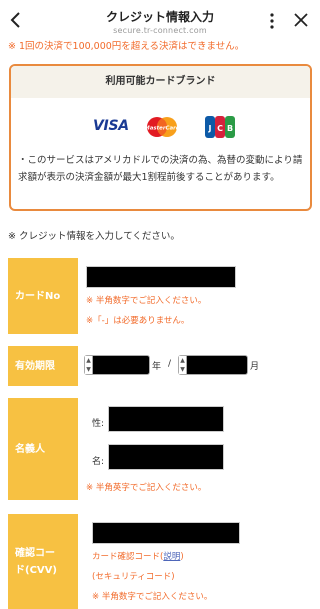 This screenshot has width=320, height=609. I want to click on last-name-input, so click(166, 419).